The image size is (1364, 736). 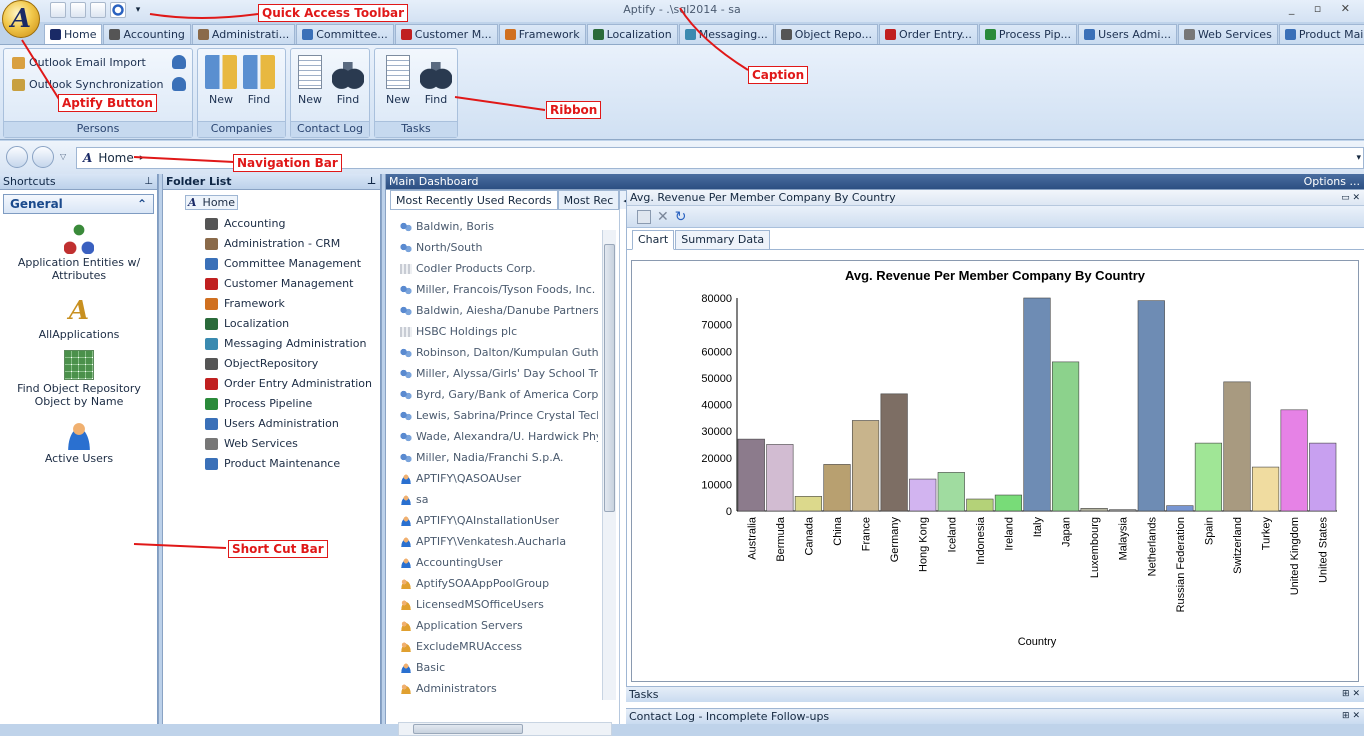 What do you see at coordinates (1350, 198) in the screenshot?
I see `pane-controls-icon: ▭ ✕` at bounding box center [1350, 198].